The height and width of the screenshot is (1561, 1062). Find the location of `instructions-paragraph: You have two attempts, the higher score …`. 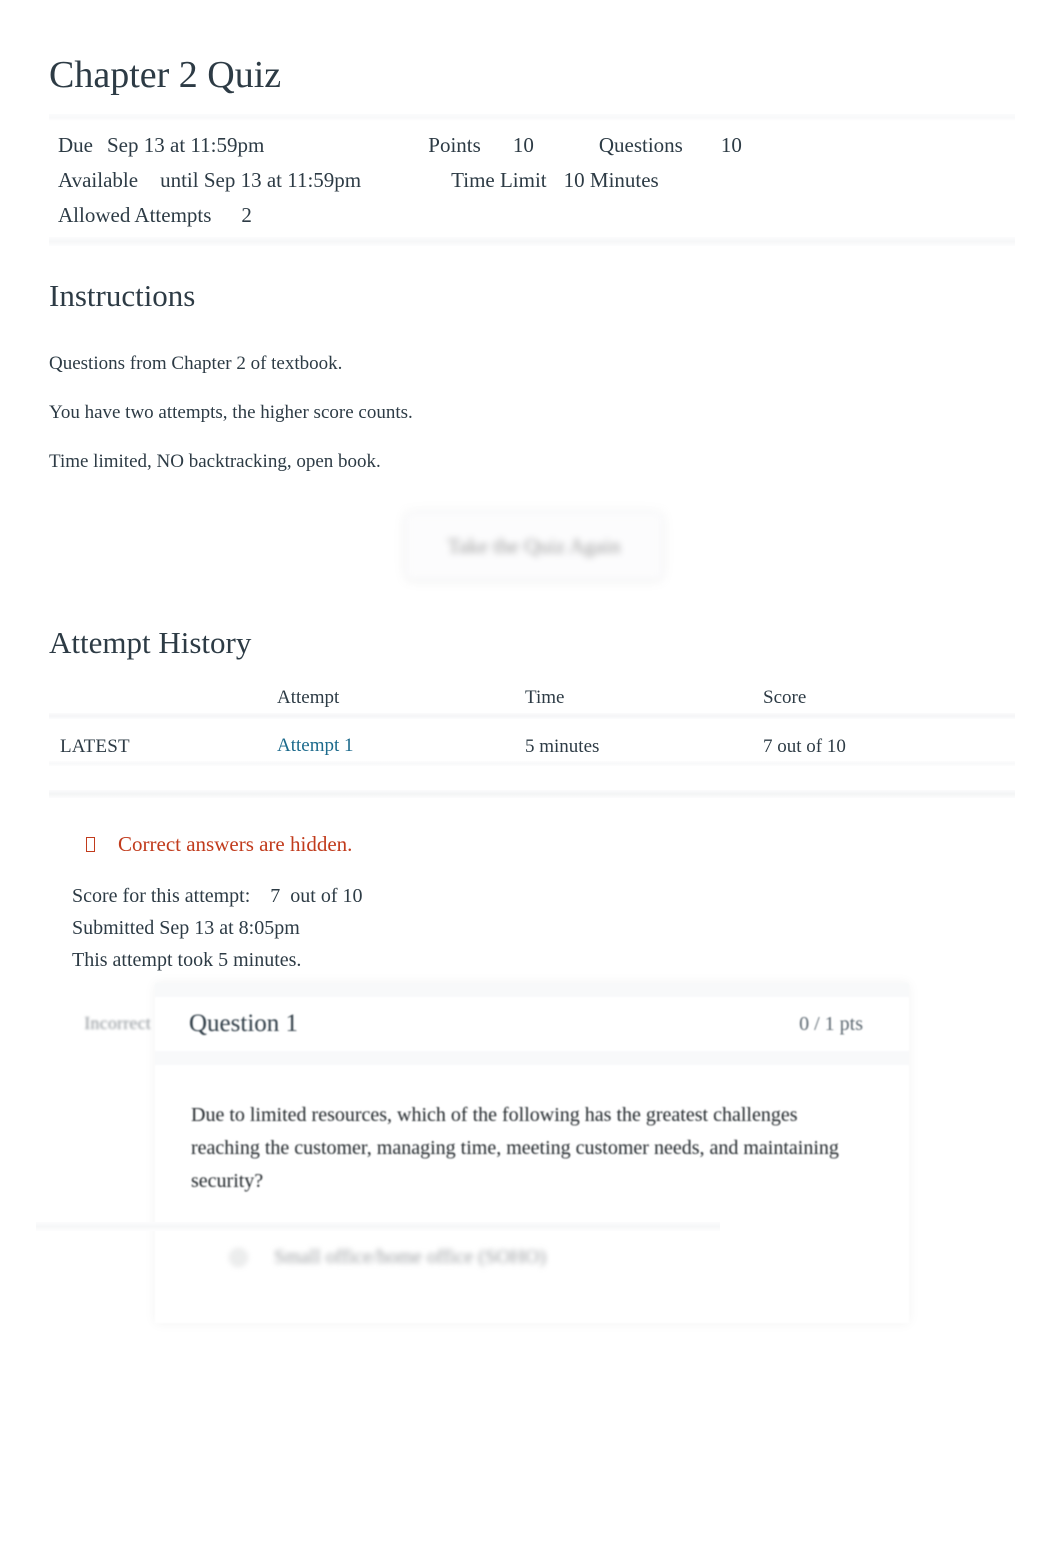

instructions-paragraph: You have two attempts, the higher score … is located at coordinates (231, 412).